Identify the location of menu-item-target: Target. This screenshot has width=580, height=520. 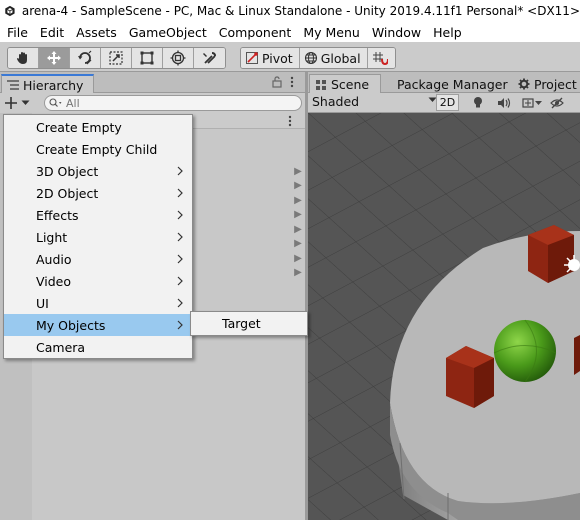
(249, 323).